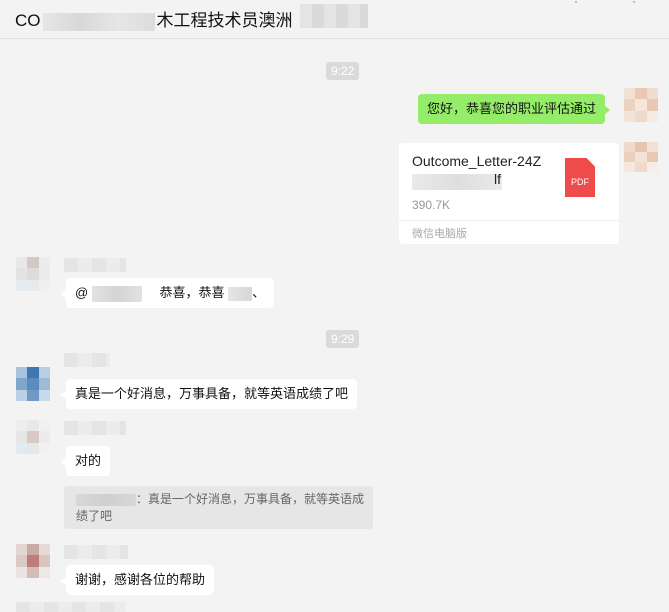 The image size is (669, 612). I want to click on incoming-message: 真是一个好消息，万事具备，就等英语成绩了吧, so click(209, 394).